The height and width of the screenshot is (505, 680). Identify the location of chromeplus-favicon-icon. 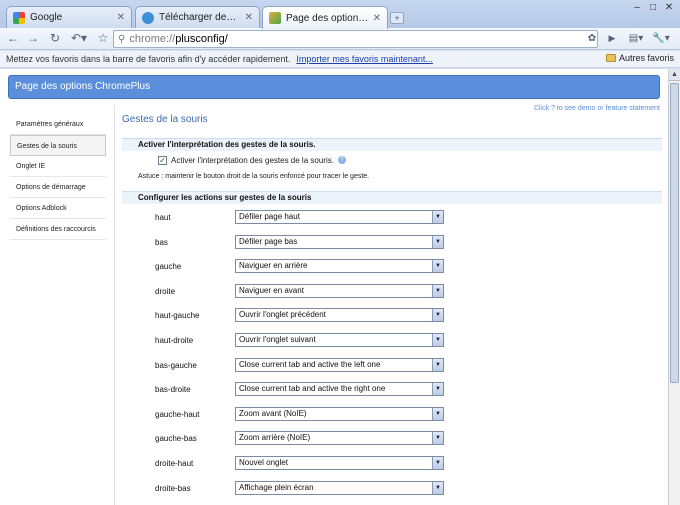
(275, 18).